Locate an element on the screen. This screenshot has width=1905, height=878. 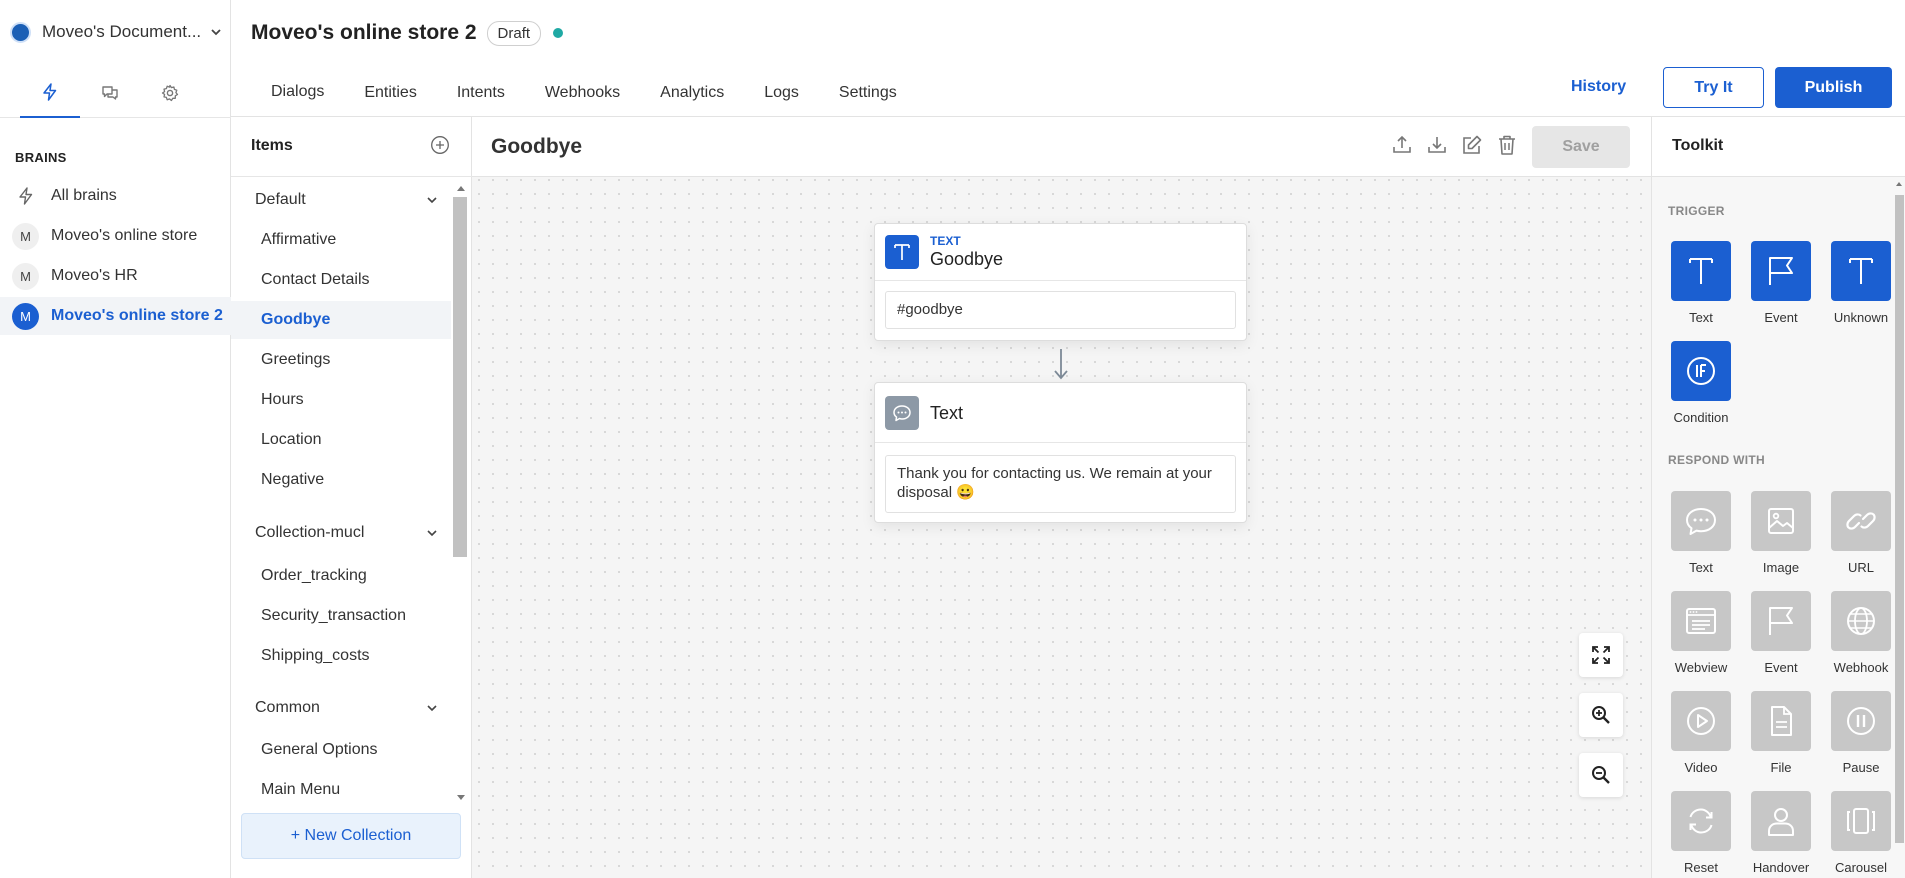
sidebar-item-hr: M Moveo's HR is located at coordinates (115, 276).